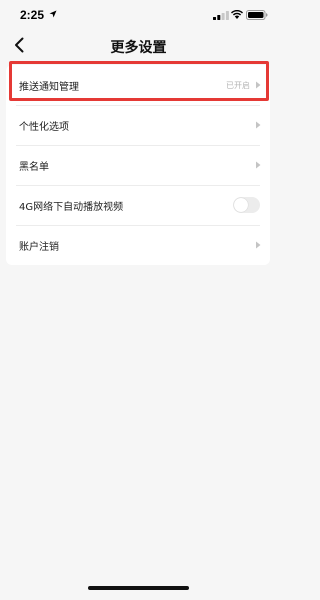 The height and width of the screenshot is (600, 320). Describe the element at coordinates (241, 205) in the screenshot. I see `toggle-knob` at that location.